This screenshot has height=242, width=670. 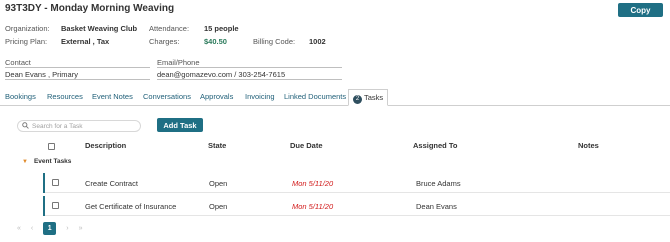 I want to click on attendance-label: Attendance:, so click(x=169, y=28).